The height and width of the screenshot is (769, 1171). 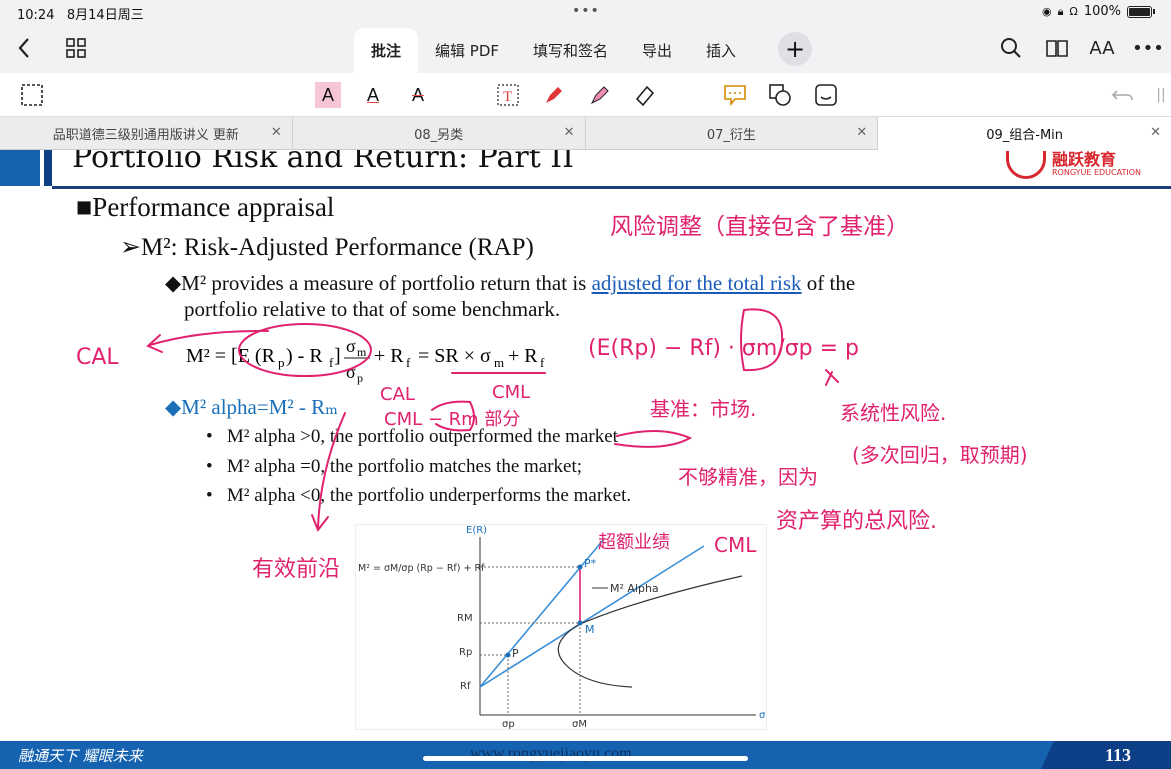 I want to click on highlighted-link-text: adjusted for the total risk, so click(x=697, y=283).